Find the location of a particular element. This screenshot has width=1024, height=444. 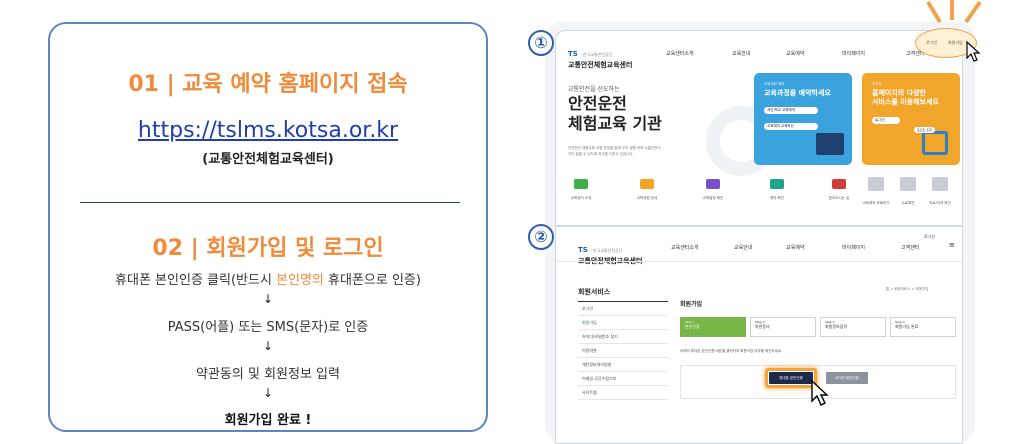

site-logo: TS 한국교통안전공단 교통안전체험교육센터 is located at coordinates (600, 55).